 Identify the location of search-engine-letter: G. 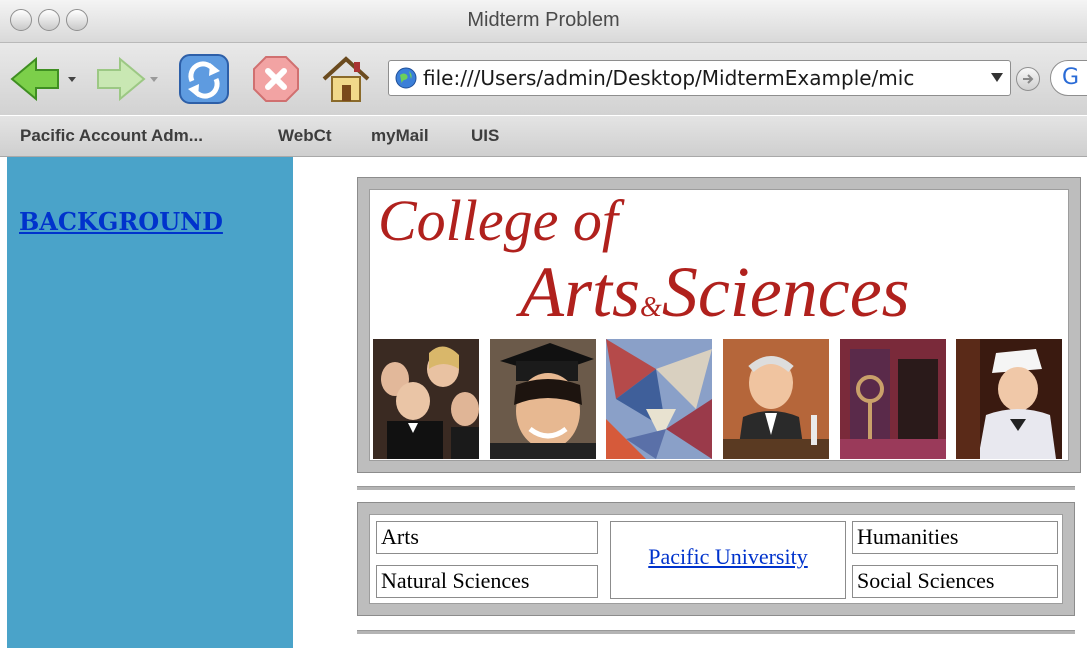
(1071, 77).